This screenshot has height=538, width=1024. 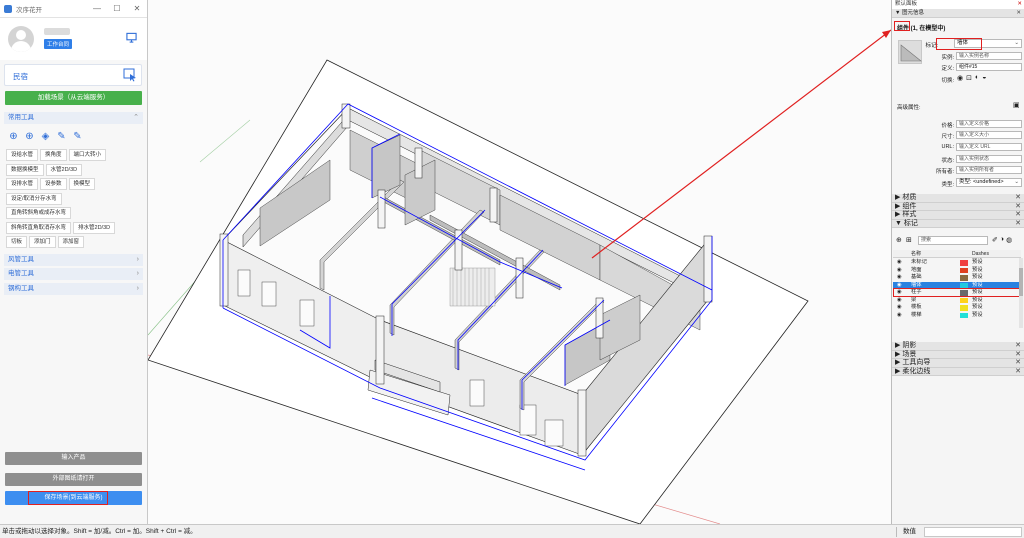 What do you see at coordinates (957, 316) in the screenshot?
I see `tag-row: ◉ 楼梯 预设` at bounding box center [957, 316].